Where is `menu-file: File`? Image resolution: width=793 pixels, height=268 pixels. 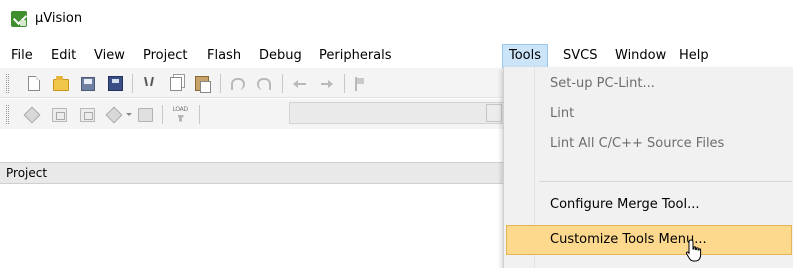 menu-file: File is located at coordinates (22, 56).